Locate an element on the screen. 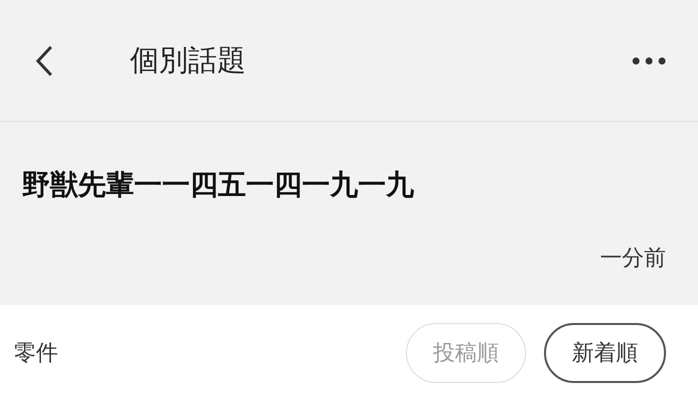 This screenshot has width=698, height=406. sort-button: 新着順 is located at coordinates (605, 353).